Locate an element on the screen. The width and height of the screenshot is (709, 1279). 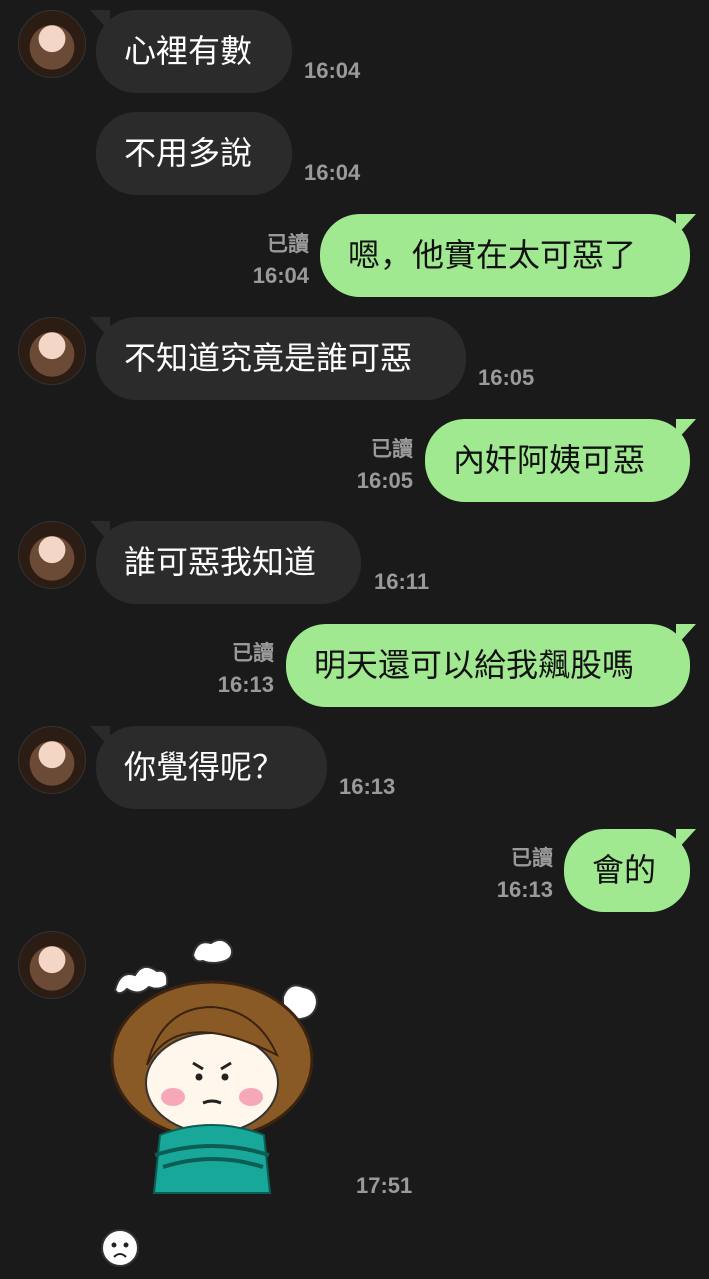
message-meta: 已讀 16:05 is located at coordinates (385, 465).